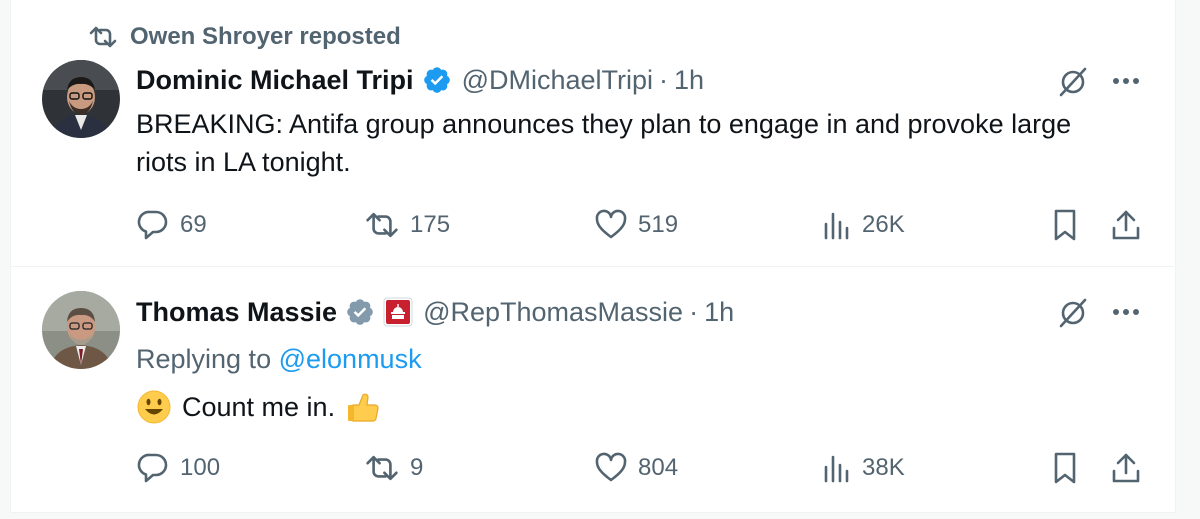 This screenshot has height=519, width=1200. Describe the element at coordinates (592, 266) in the screenshot. I see `tweet-divider` at that location.